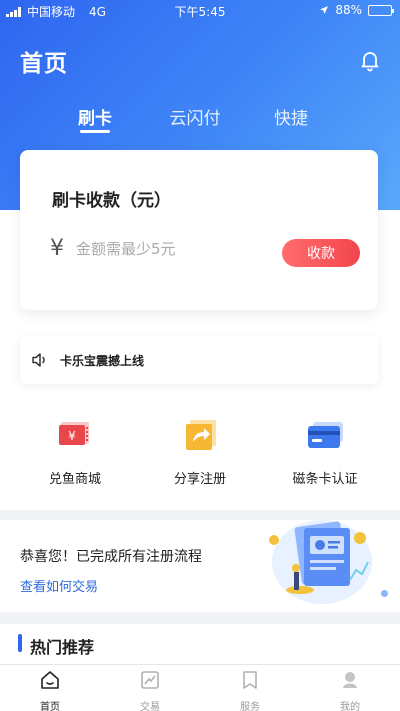  Describe the element at coordinates (200, 10) in the screenshot. I see `status-bar: 中国移动 4G 下午5:45 88%` at that location.